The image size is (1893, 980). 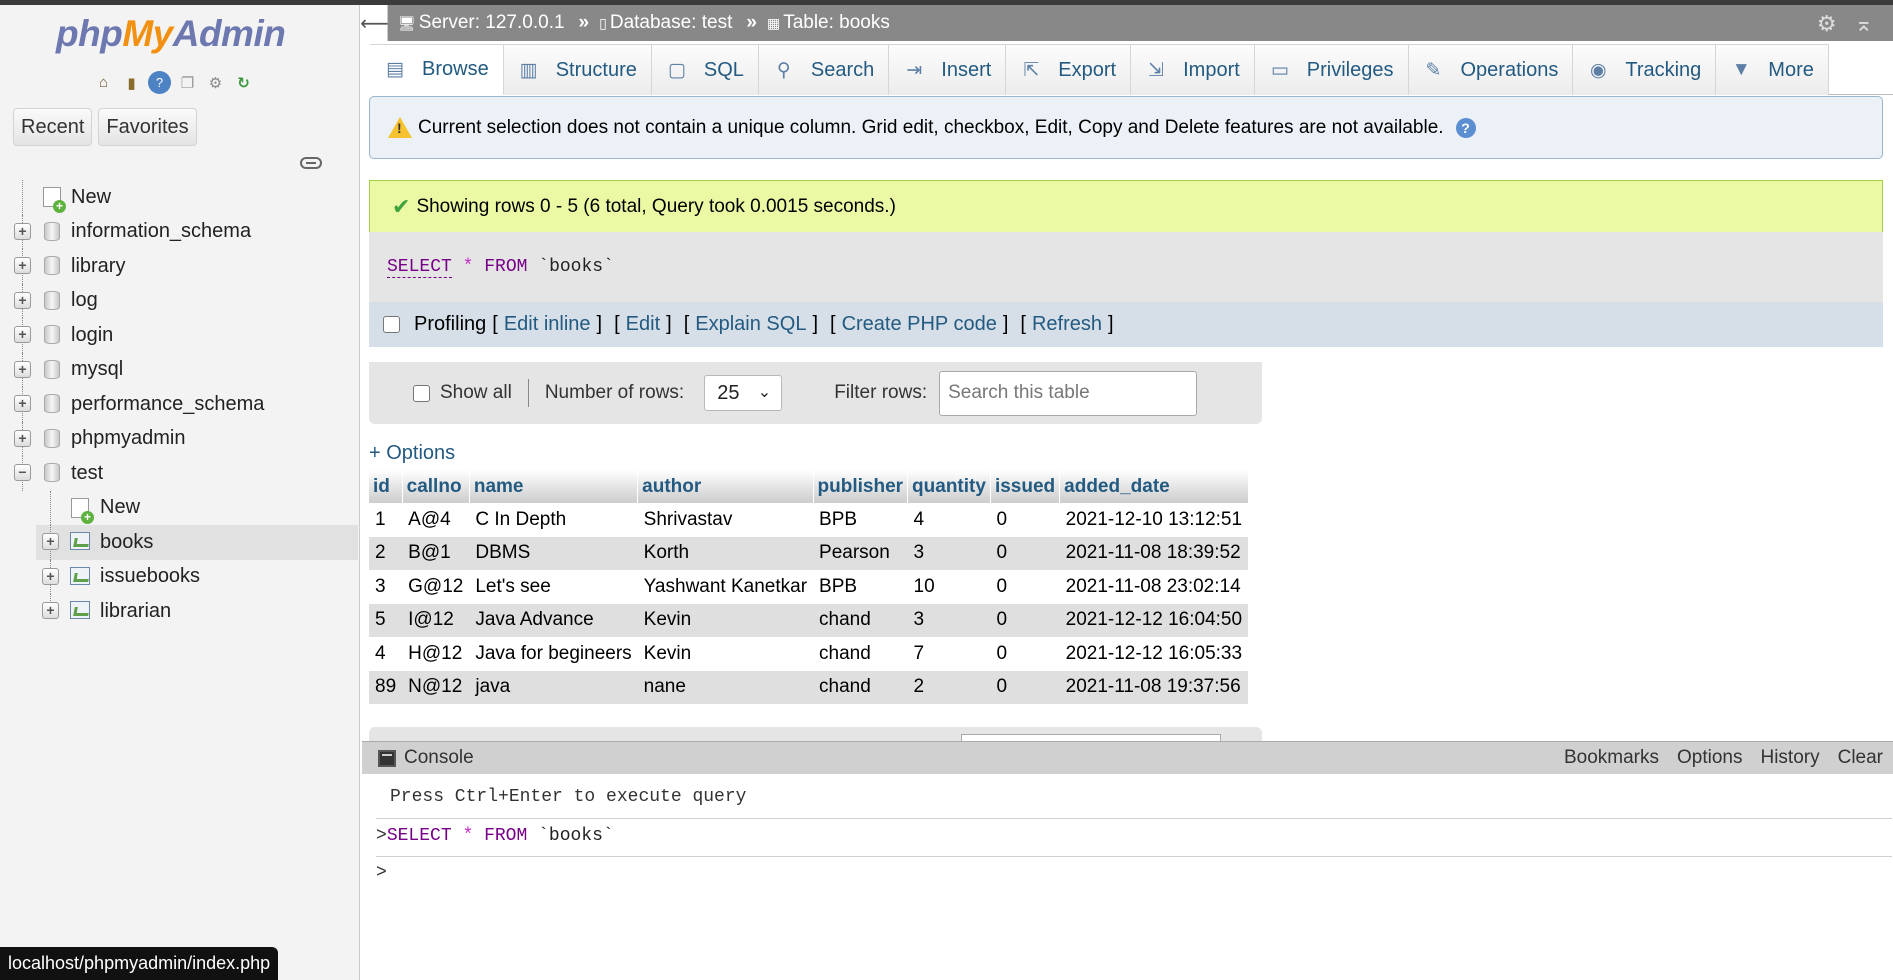 What do you see at coordinates (1827, 24) in the screenshot?
I see `settings-gear-icon: ⚙` at bounding box center [1827, 24].